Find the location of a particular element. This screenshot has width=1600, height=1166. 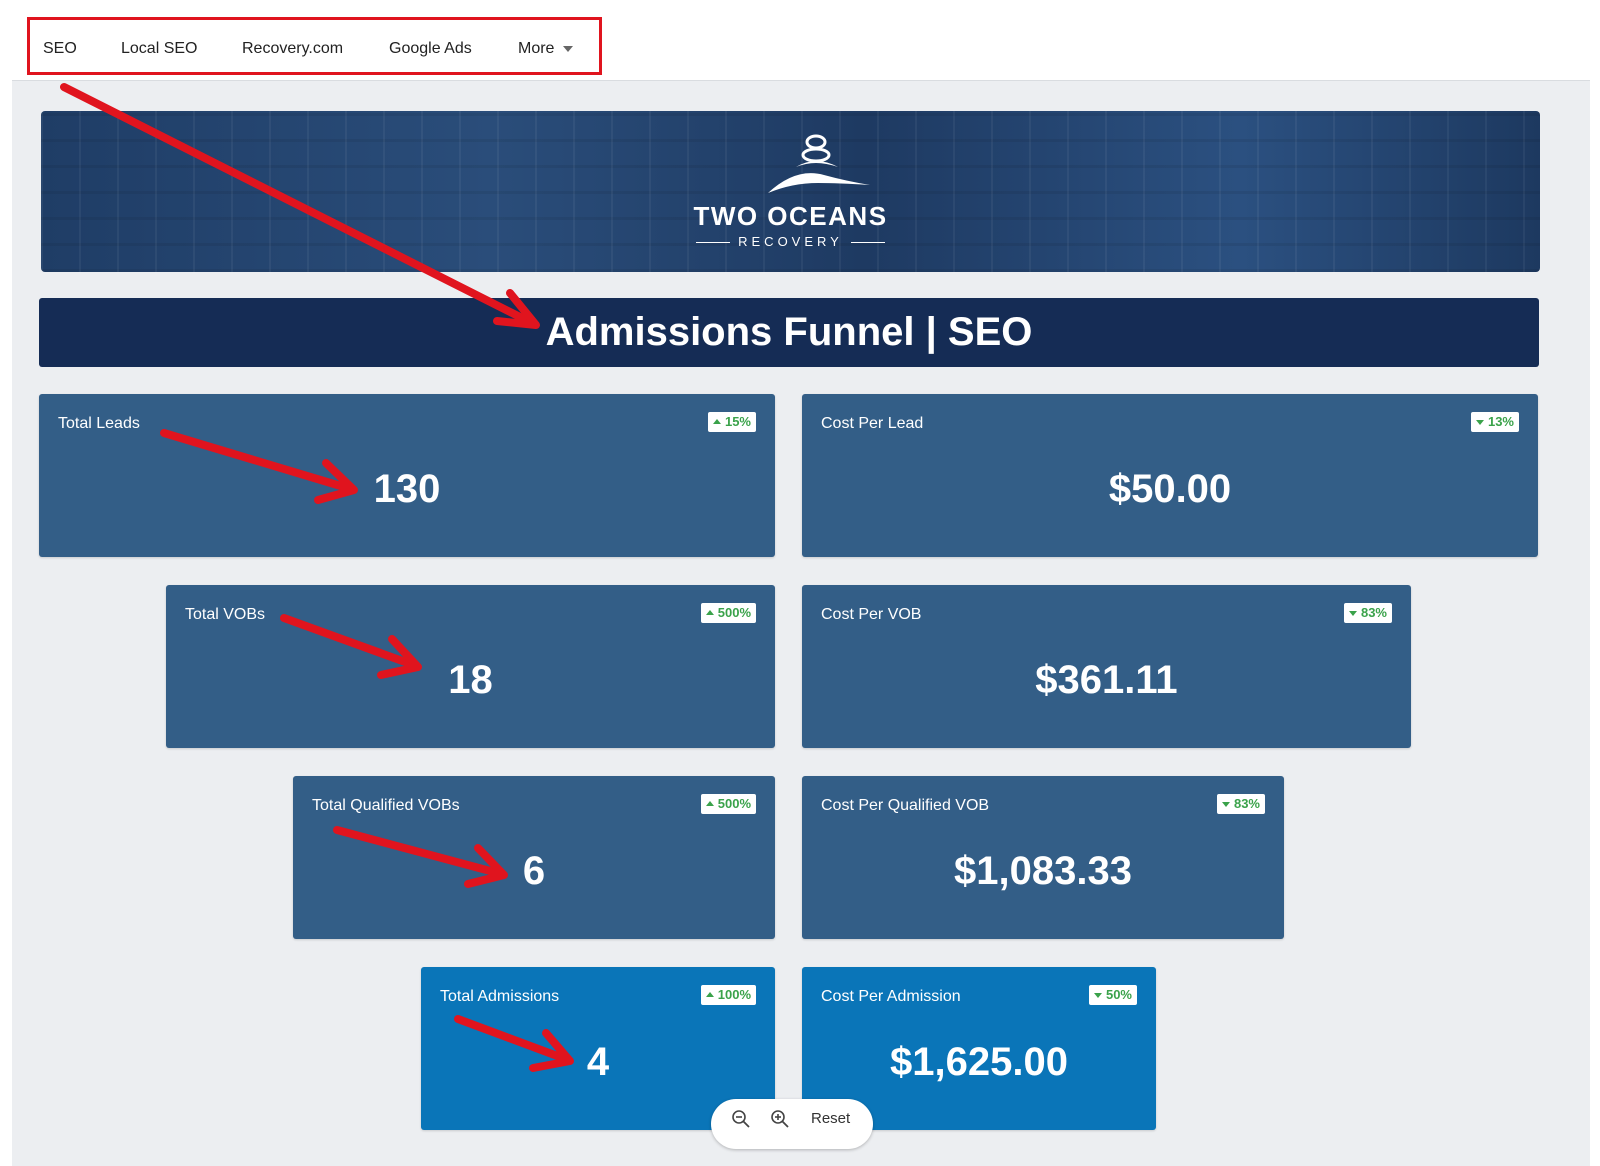

metric-value: 18 is located at coordinates (470, 680).